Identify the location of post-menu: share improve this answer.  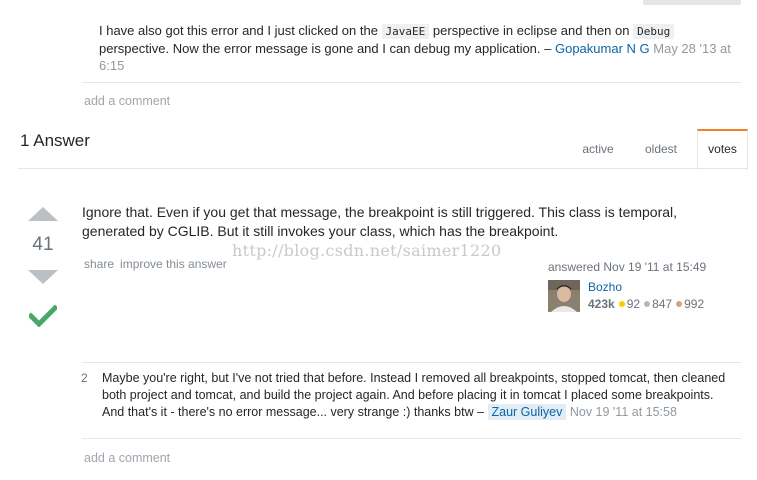
(158, 264).